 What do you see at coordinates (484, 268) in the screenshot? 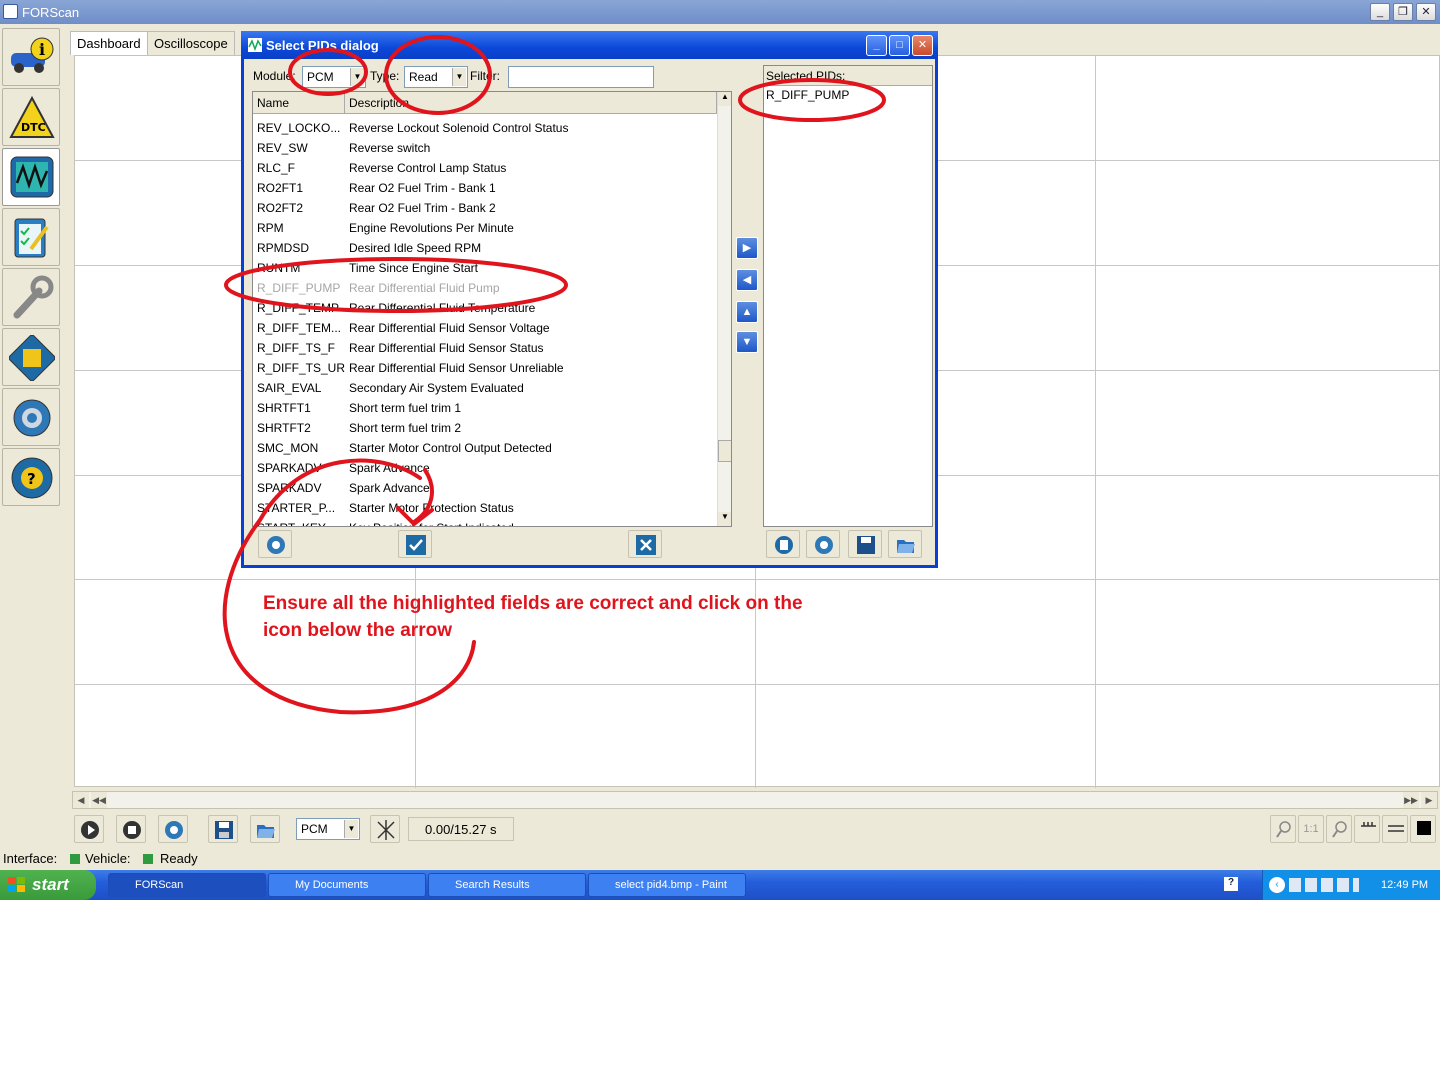
I see `table-row: RUNTM Time Since Engine Start` at bounding box center [484, 268].